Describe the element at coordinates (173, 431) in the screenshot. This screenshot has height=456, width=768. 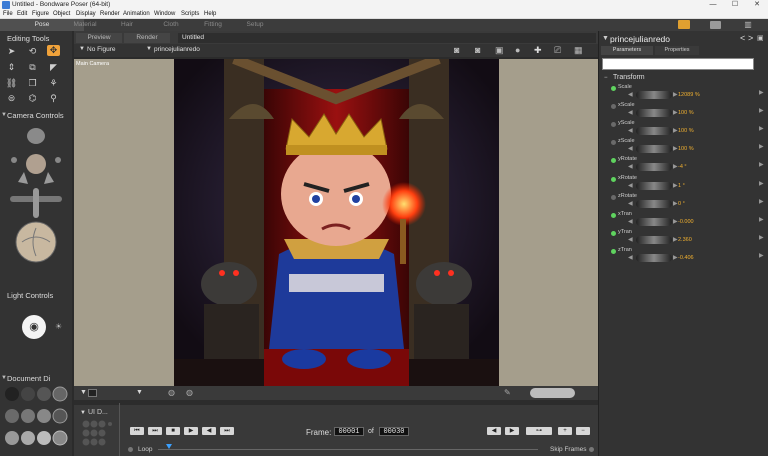
I see `stop-button: ■` at that location.